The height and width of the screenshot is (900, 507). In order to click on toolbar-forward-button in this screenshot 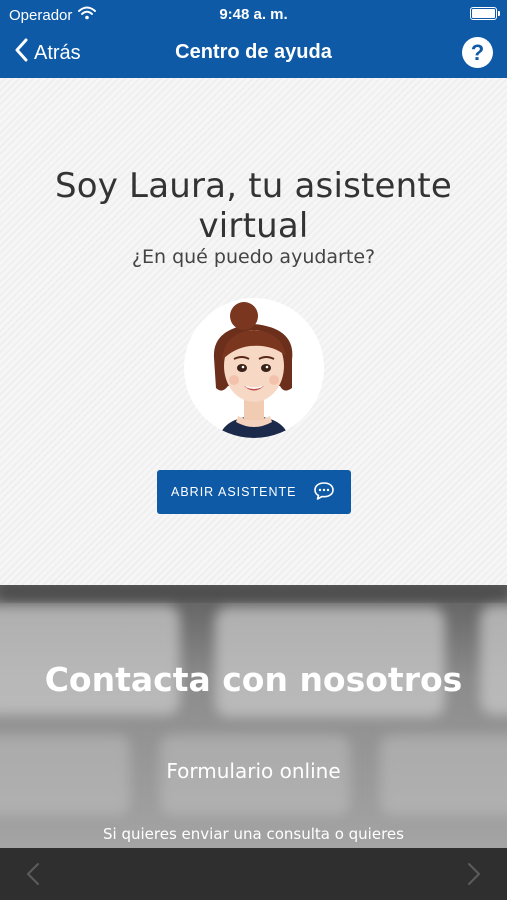, I will do `click(473, 874)`.